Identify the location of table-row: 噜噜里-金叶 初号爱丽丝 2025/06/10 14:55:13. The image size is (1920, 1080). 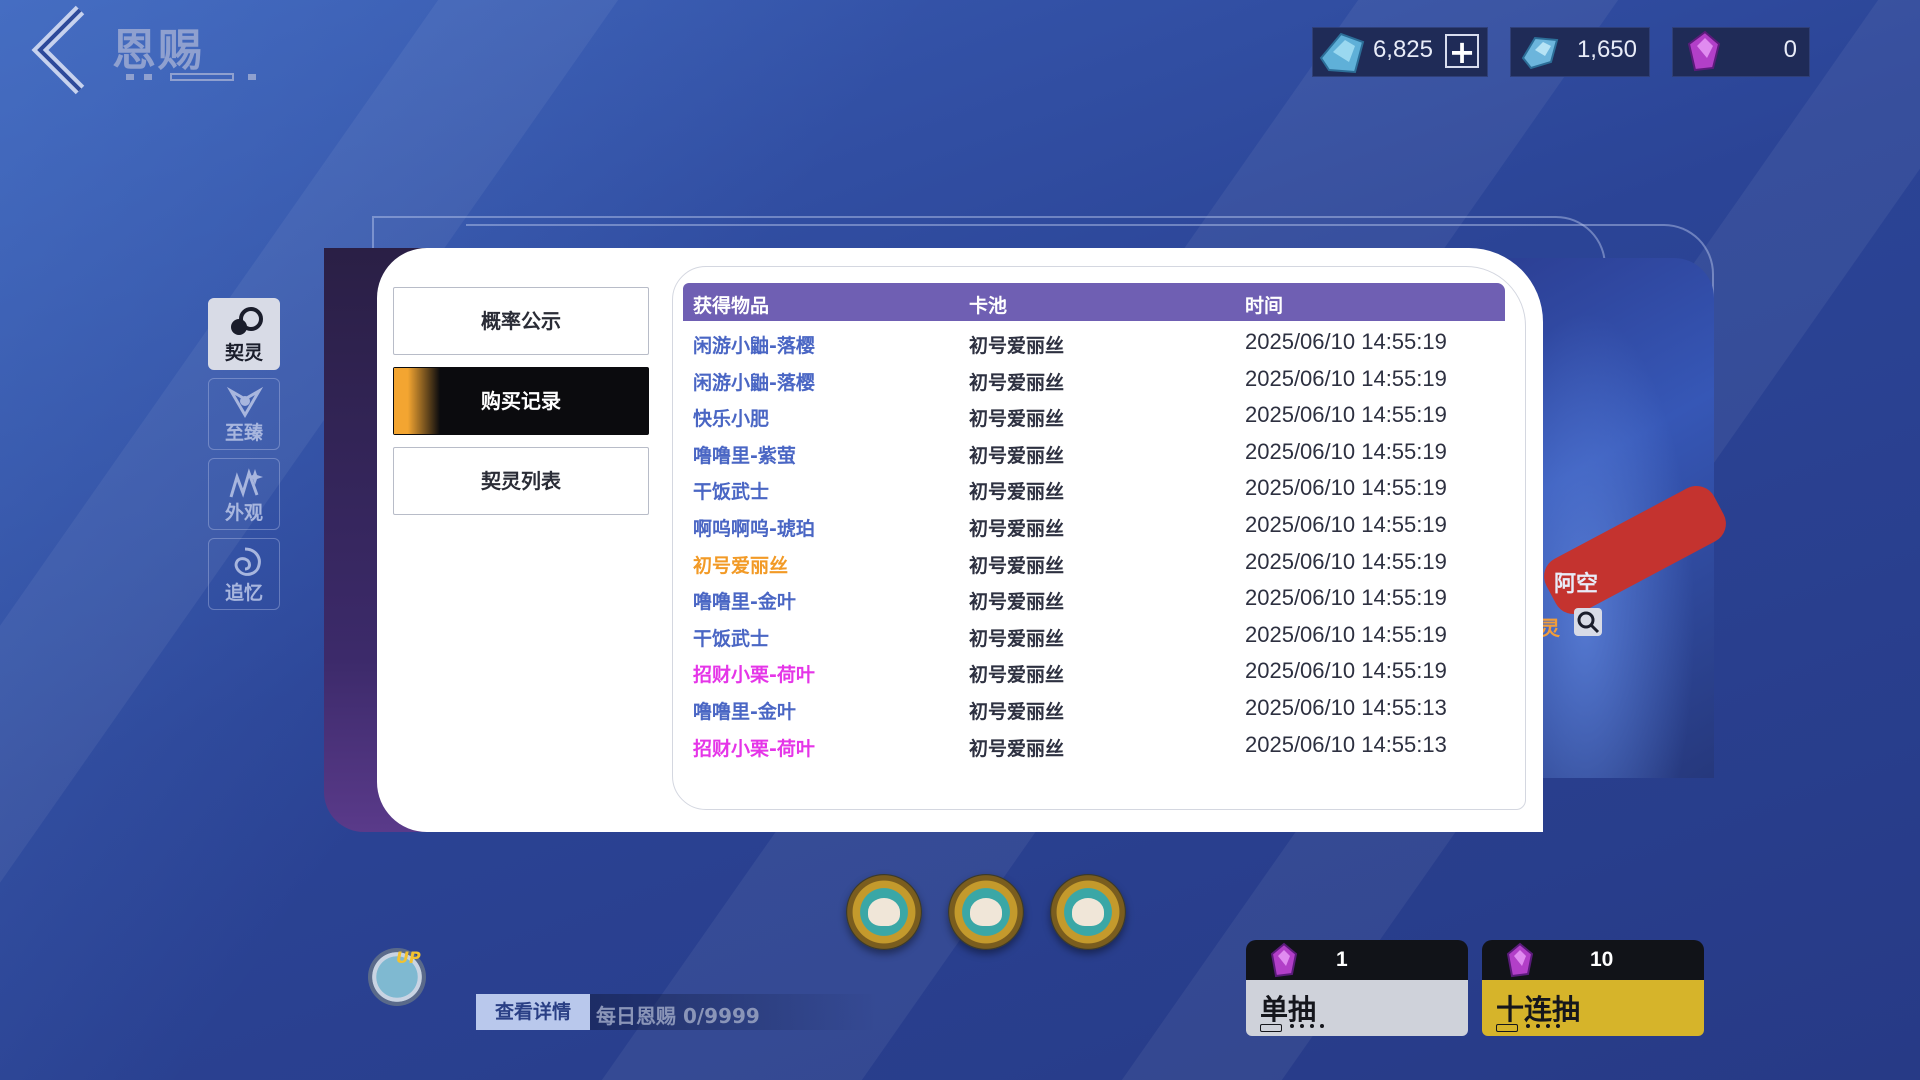
(1094, 709).